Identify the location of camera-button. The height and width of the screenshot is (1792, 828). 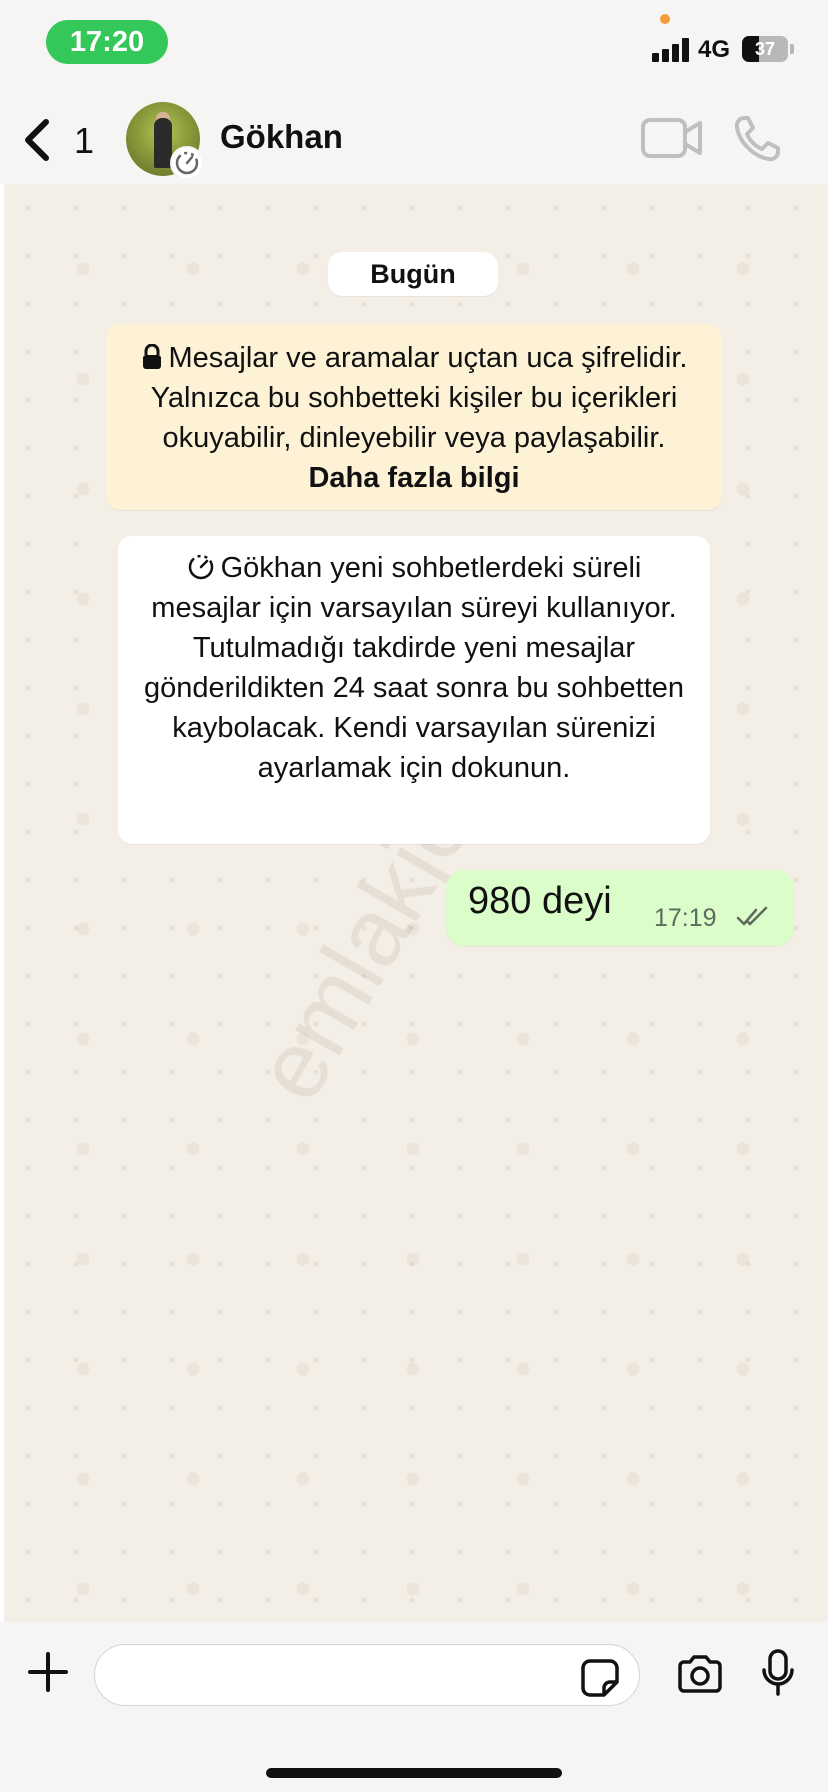
(700, 1676).